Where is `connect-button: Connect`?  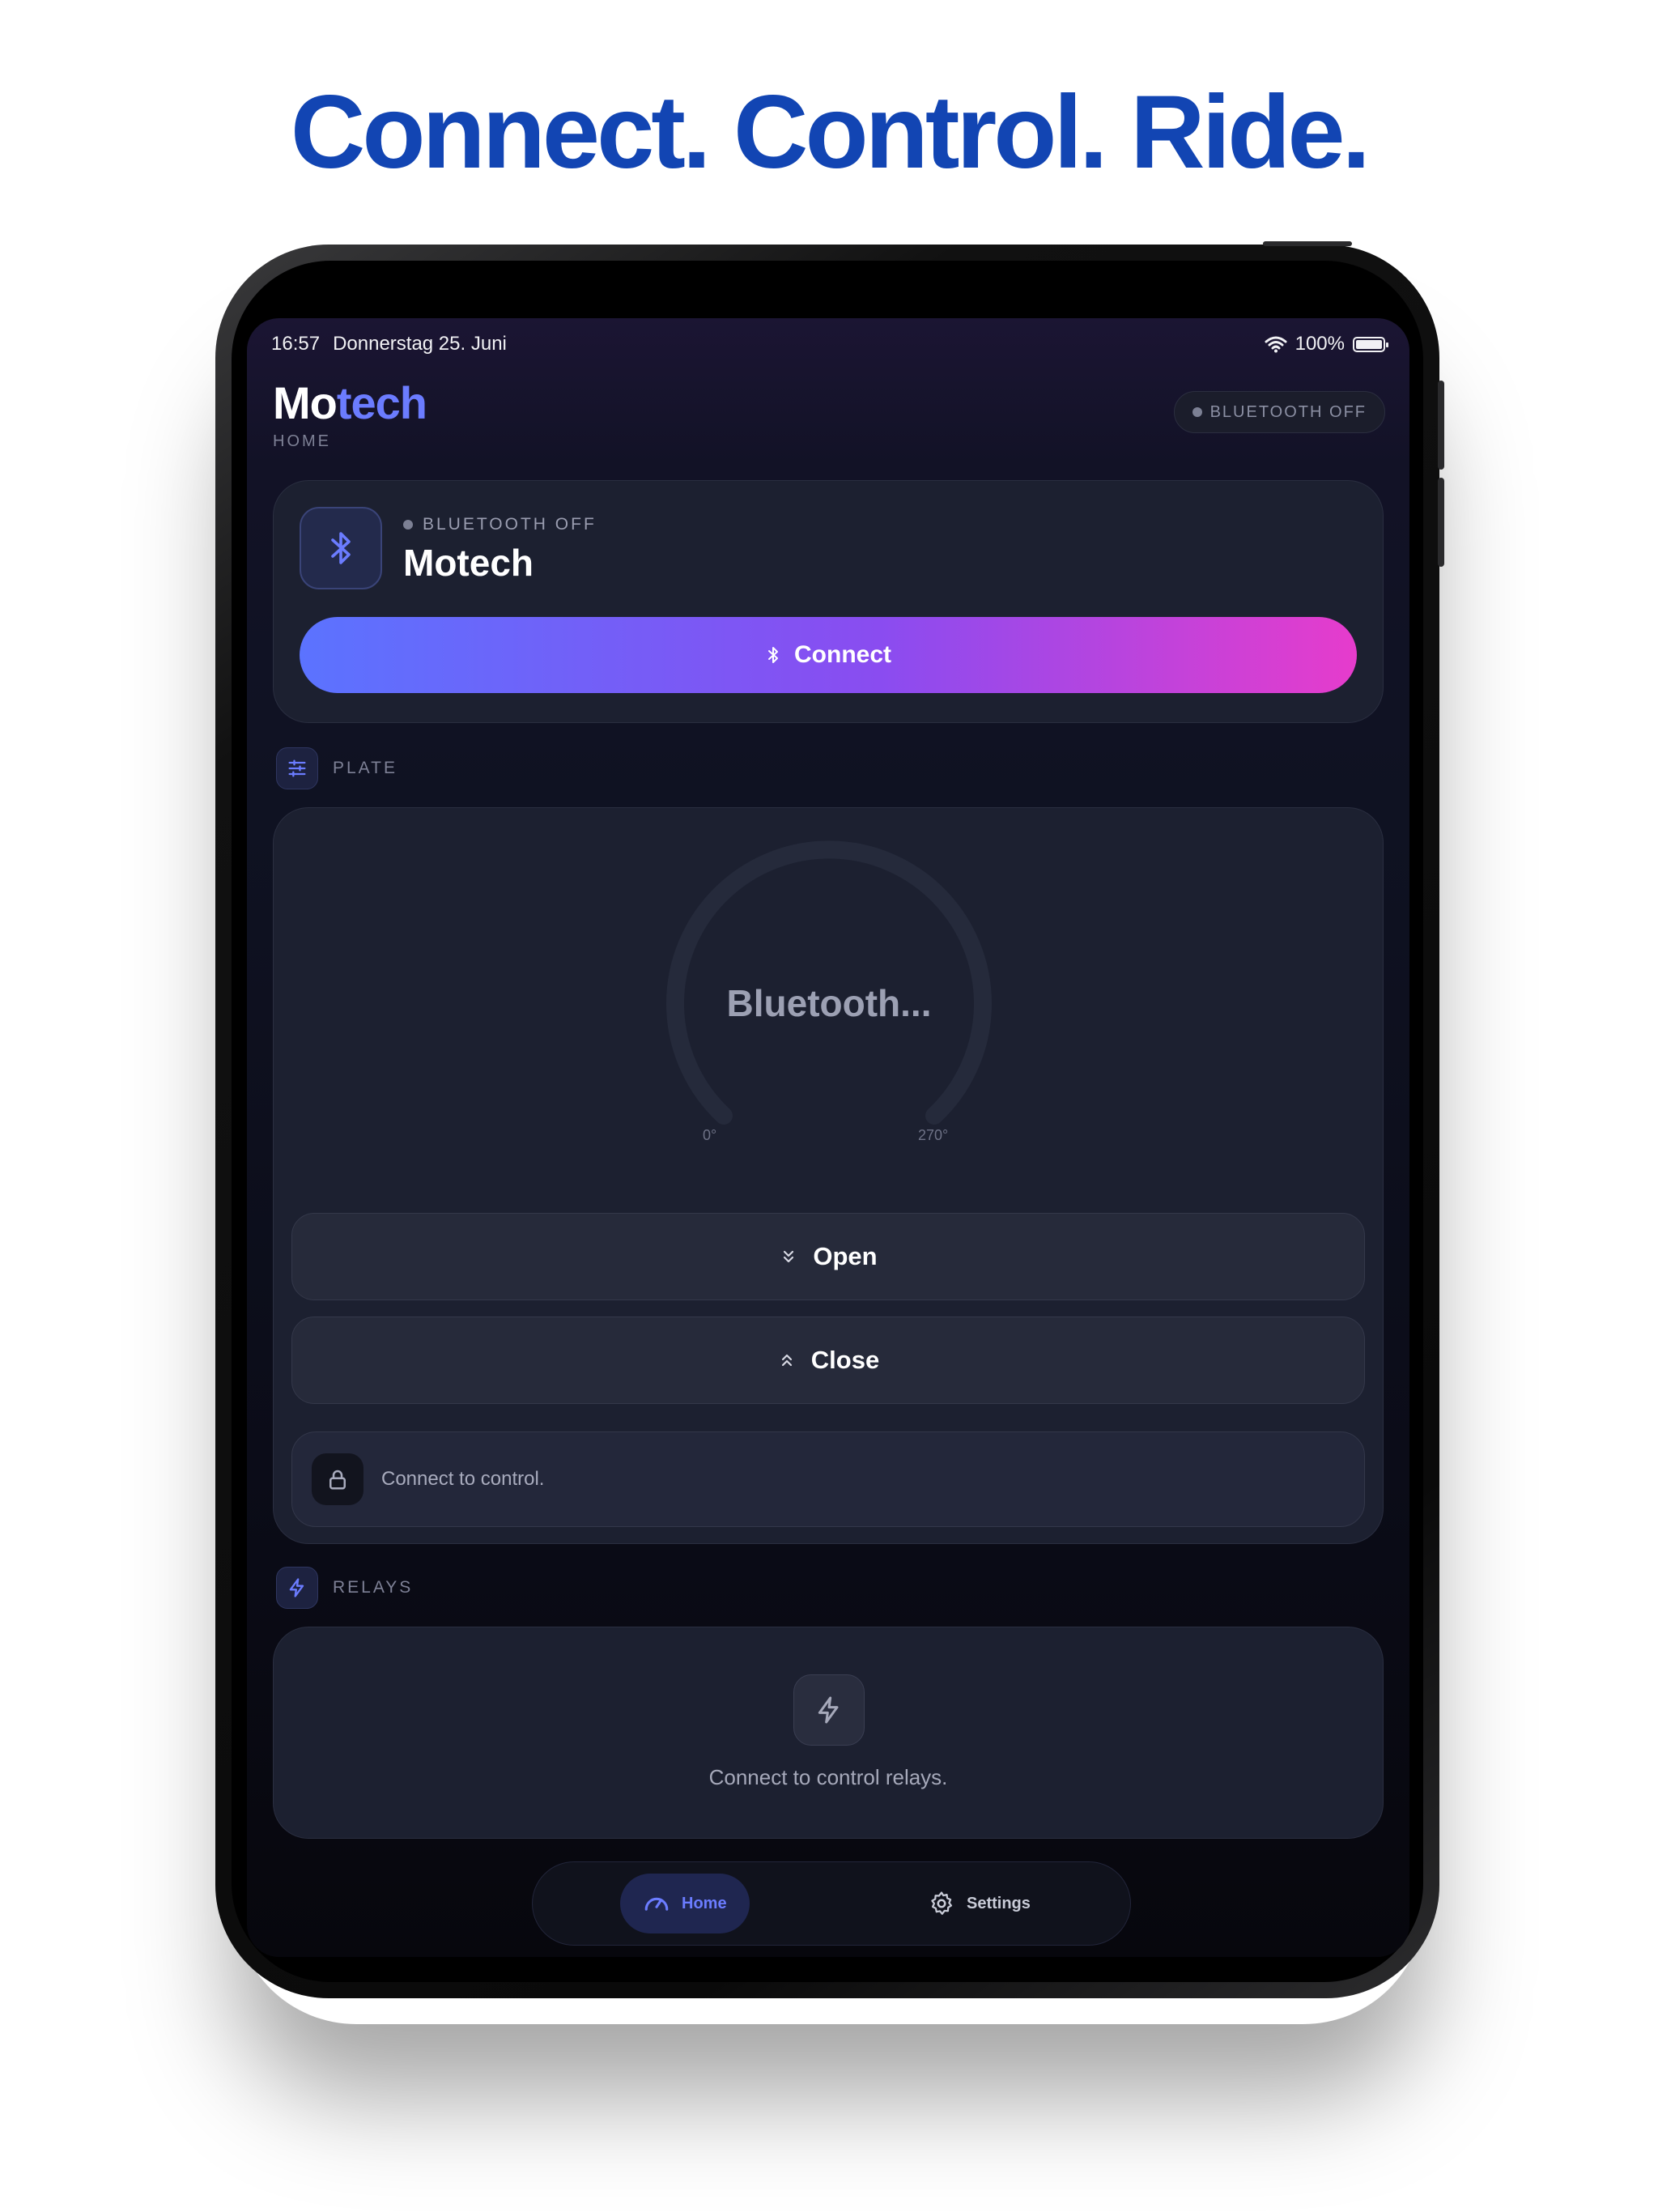
connect-button: Connect is located at coordinates (828, 655).